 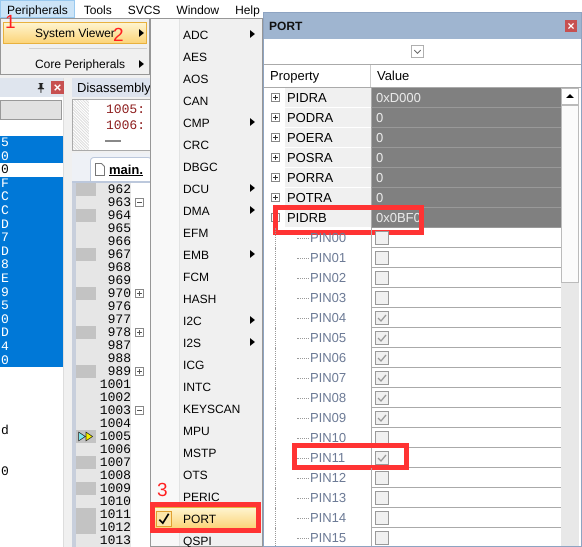 I want to click on menu-item: MPU, so click(x=220, y=430).